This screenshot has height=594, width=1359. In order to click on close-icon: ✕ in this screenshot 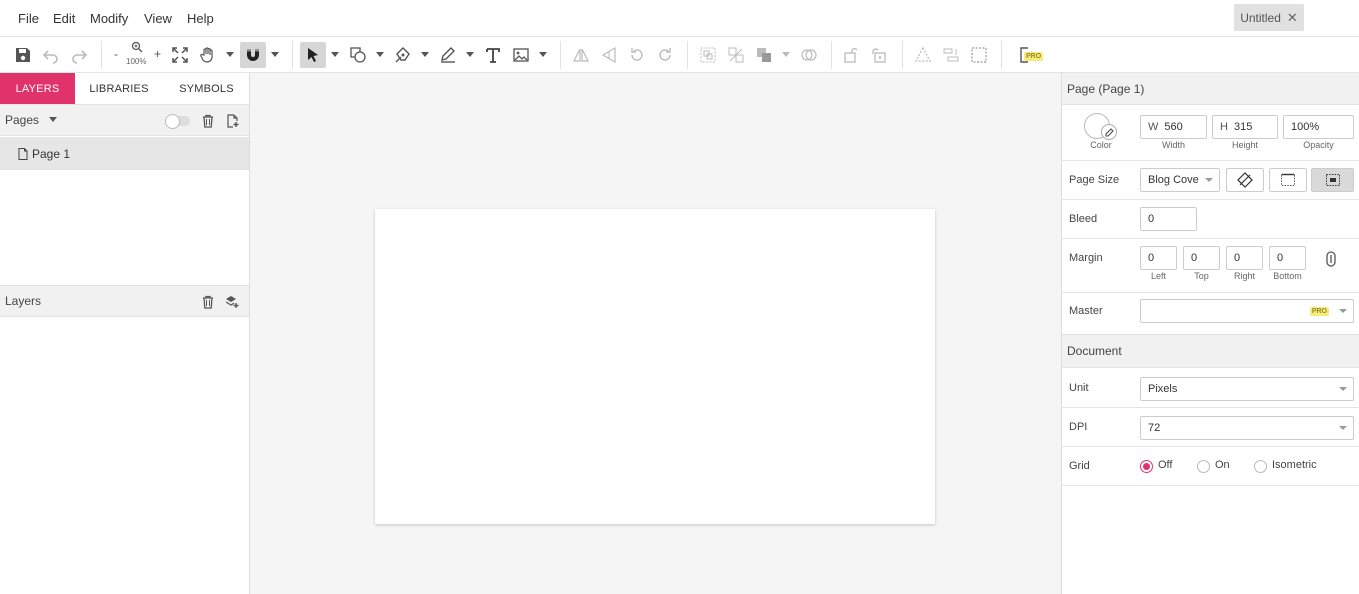, I will do `click(1292, 18)`.